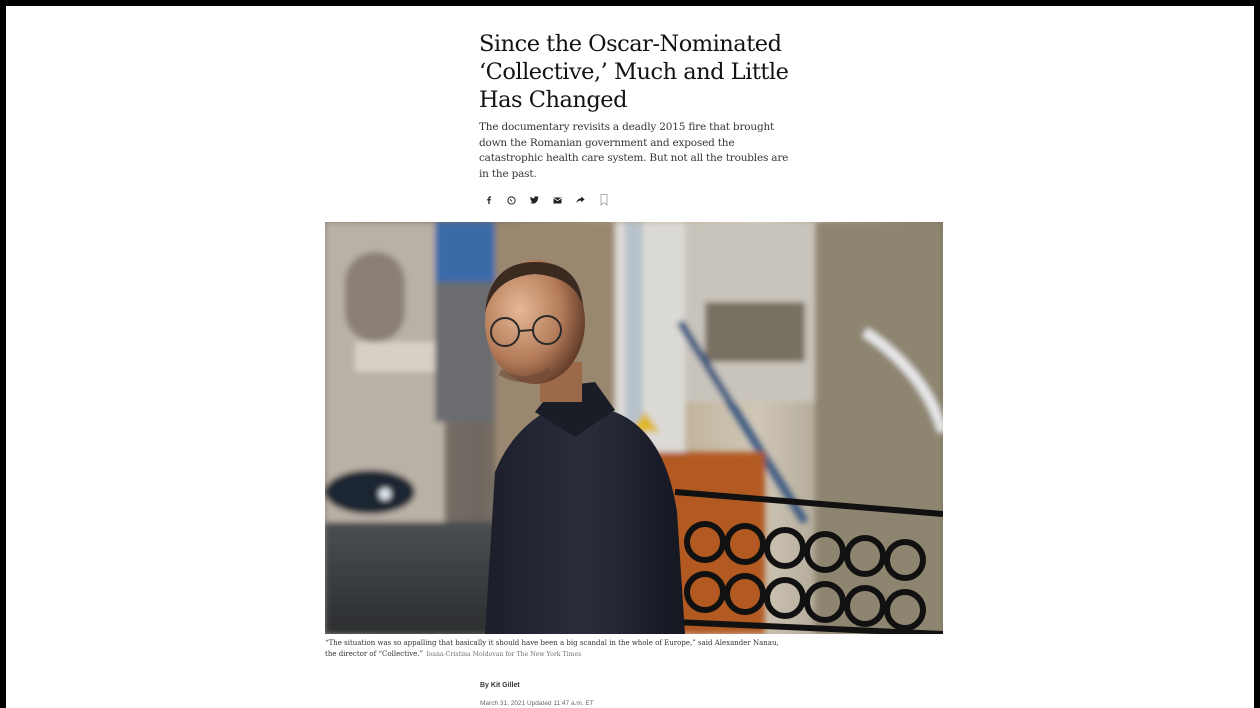 The width and height of the screenshot is (1260, 708). Describe the element at coordinates (534, 200) in the screenshot. I see `twitter-icon` at that location.